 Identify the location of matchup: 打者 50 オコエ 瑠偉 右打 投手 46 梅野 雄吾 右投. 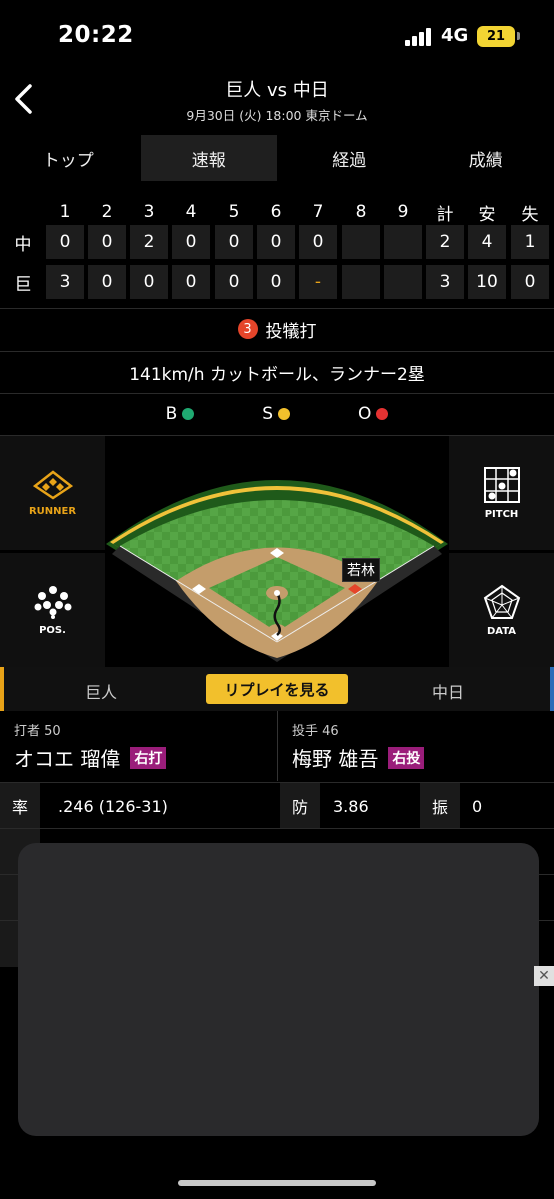
(277, 746).